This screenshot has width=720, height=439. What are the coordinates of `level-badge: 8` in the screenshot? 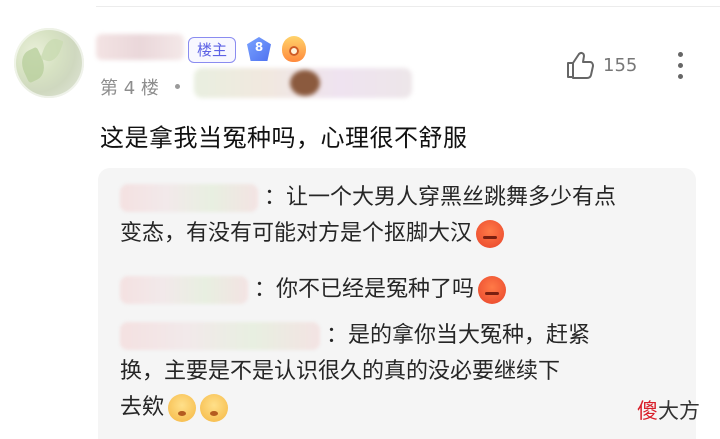 It's located at (259, 49).